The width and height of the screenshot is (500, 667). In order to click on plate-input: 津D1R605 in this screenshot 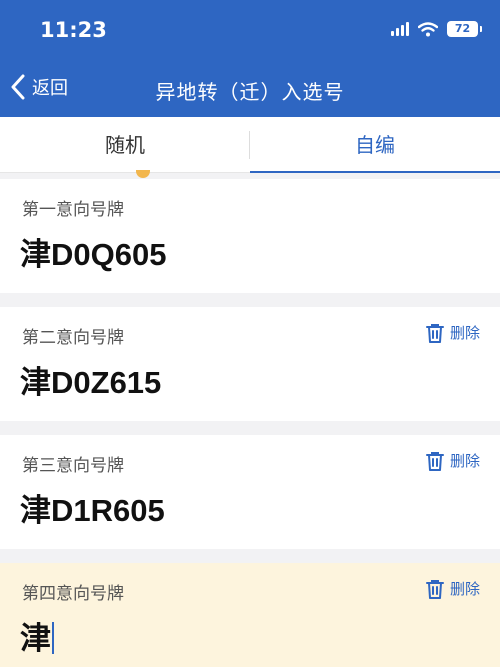, I will do `click(92, 507)`.